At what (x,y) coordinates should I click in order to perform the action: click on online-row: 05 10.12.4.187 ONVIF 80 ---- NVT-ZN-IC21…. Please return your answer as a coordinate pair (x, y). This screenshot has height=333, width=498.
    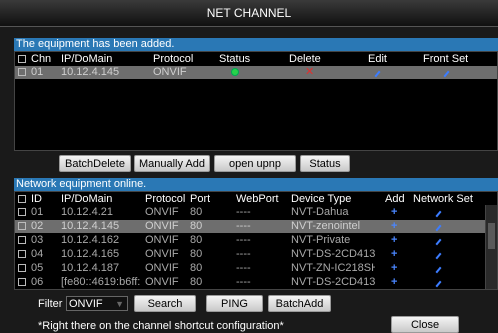
    Looking at the image, I should click on (256, 268).